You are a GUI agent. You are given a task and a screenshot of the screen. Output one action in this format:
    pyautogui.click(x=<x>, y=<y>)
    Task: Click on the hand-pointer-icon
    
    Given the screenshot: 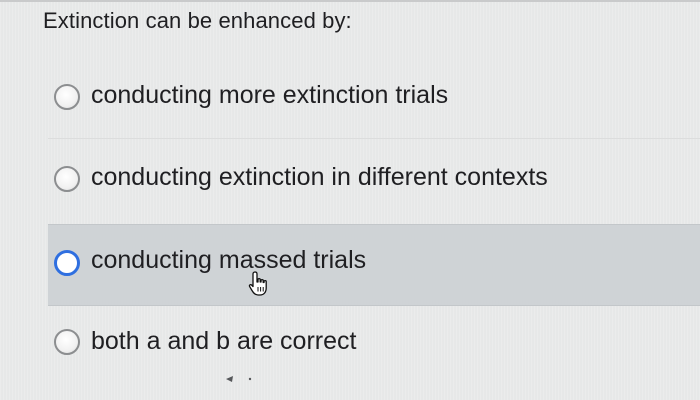 What is the action you would take?
    pyautogui.click(x=257, y=283)
    